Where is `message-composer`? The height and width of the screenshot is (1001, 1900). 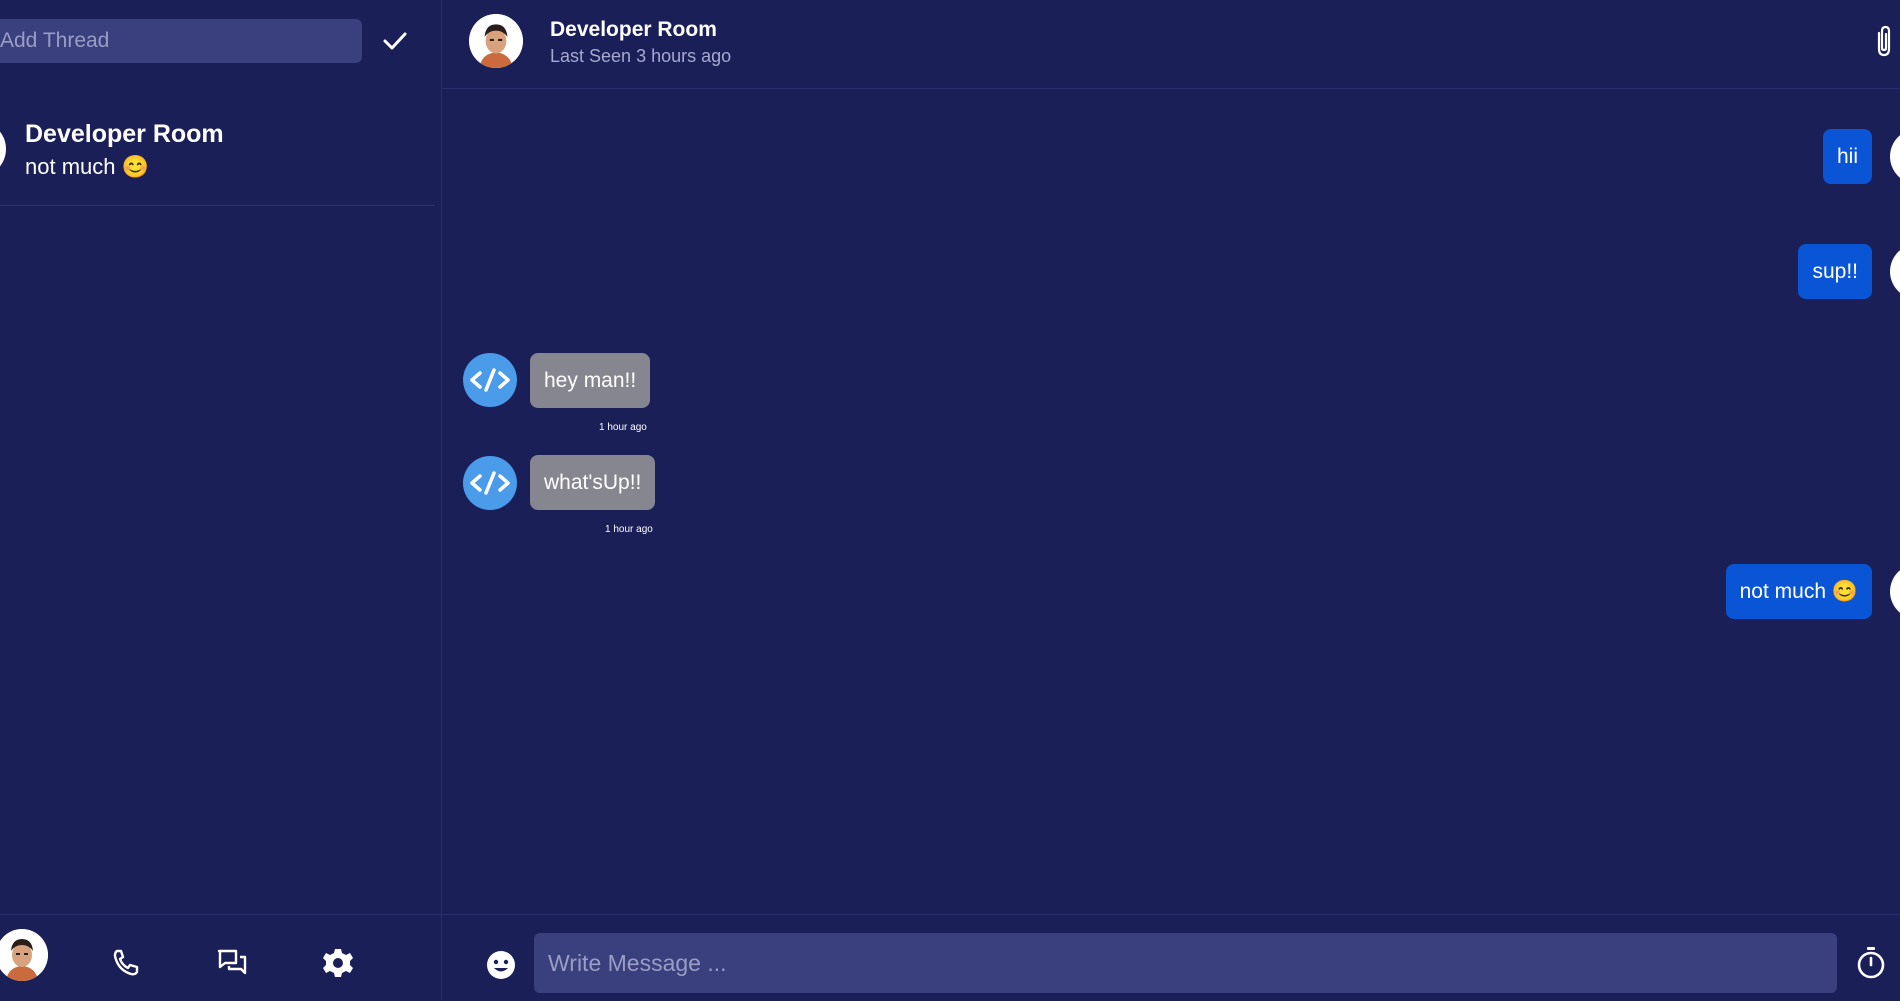 message-composer is located at coordinates (1171, 957).